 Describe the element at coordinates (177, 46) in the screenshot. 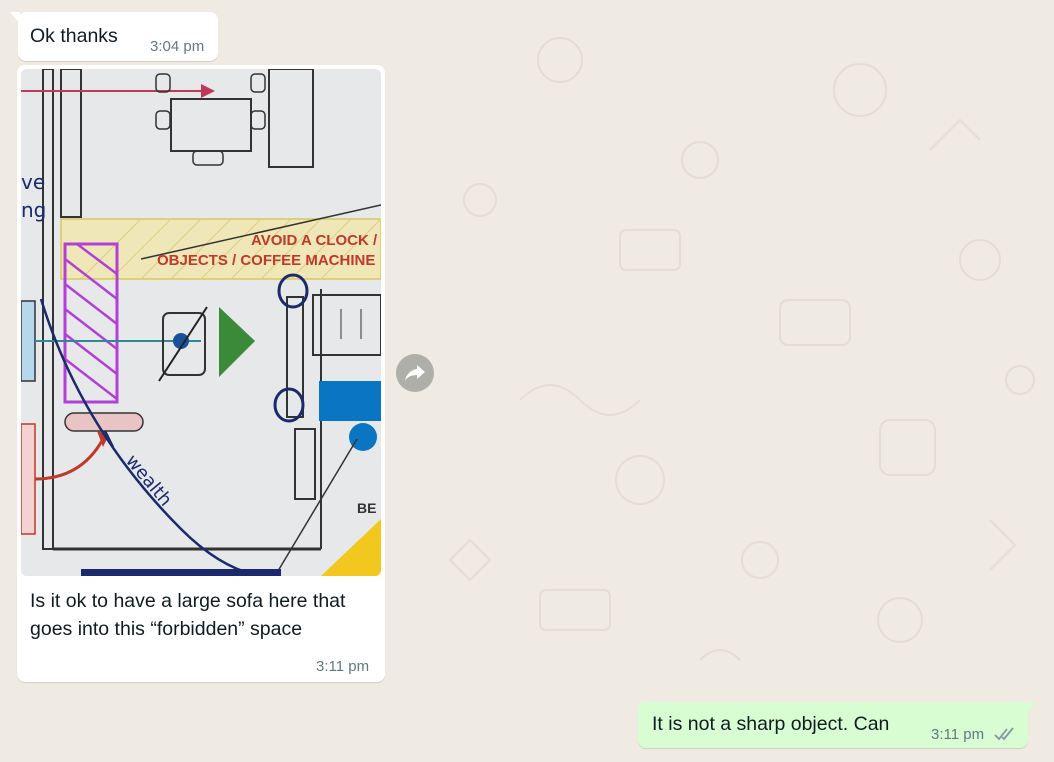

I see `message-timestamp: 3:04 pm` at that location.